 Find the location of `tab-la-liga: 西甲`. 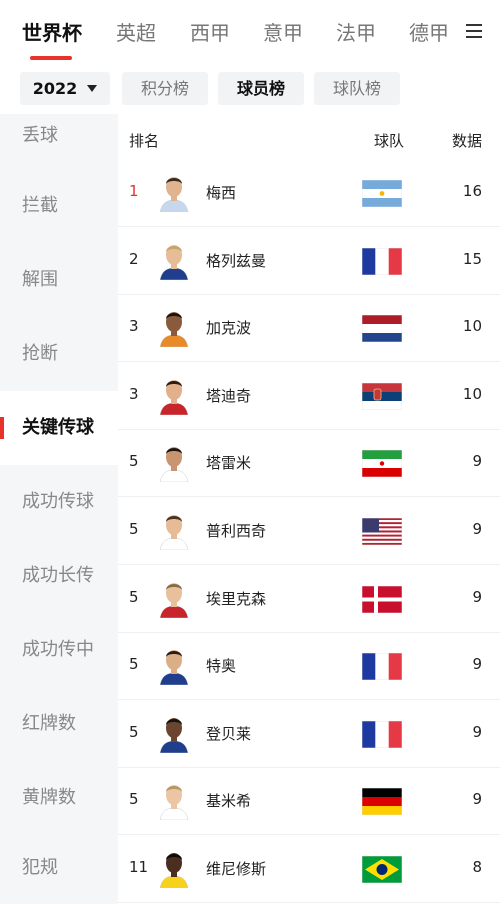

tab-la-liga: 西甲 is located at coordinates (210, 33).